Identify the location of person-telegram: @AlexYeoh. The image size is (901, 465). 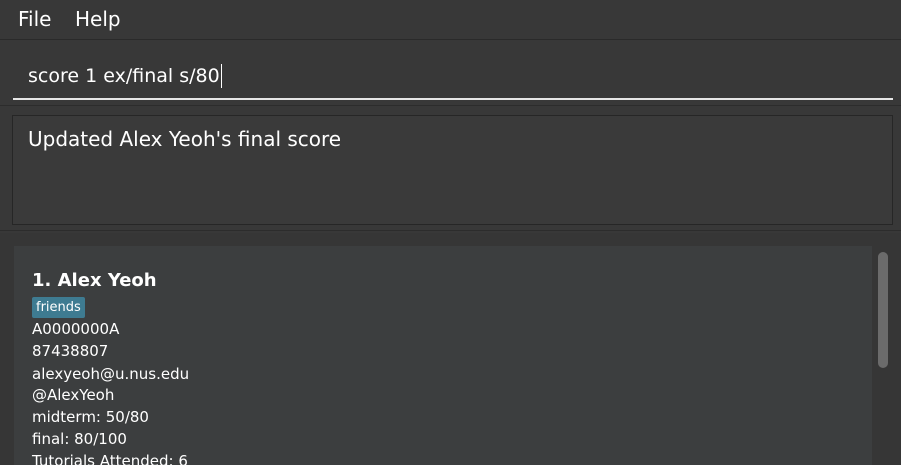
(73, 395).